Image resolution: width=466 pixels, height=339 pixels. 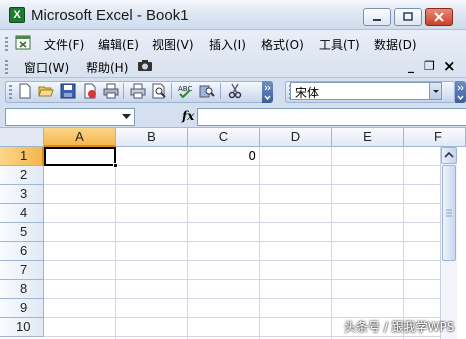 What do you see at coordinates (331, 117) in the screenshot?
I see `formula-input` at bounding box center [331, 117].